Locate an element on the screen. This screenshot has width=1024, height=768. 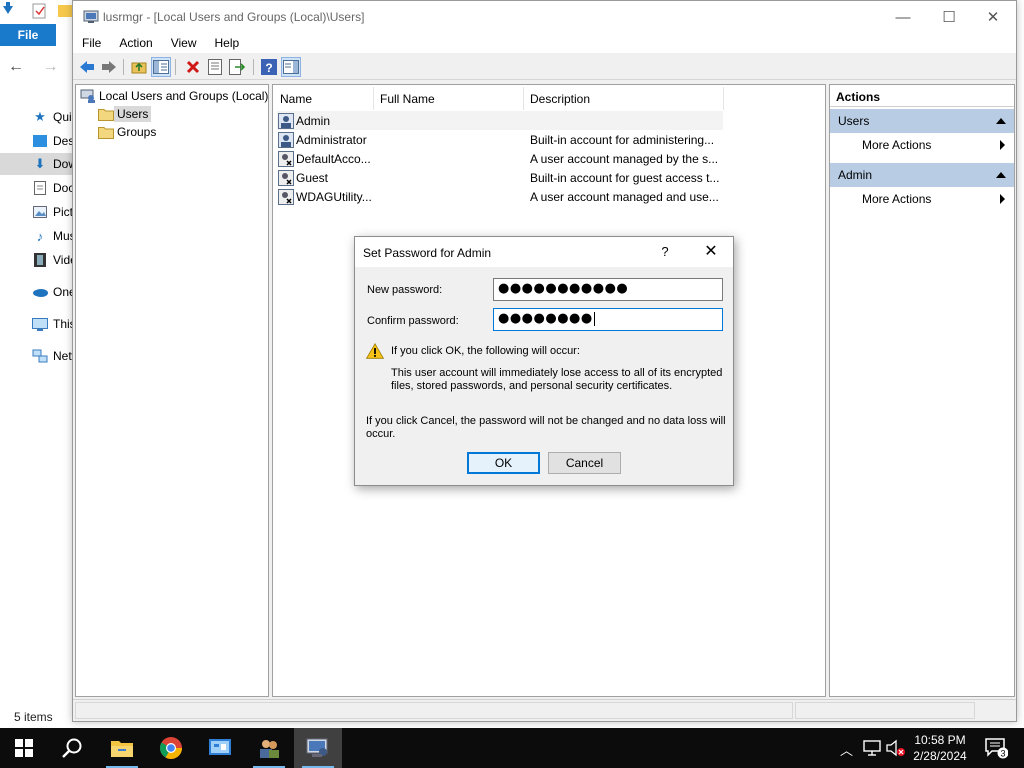
up-one-level-icon is located at coordinates (139, 67).